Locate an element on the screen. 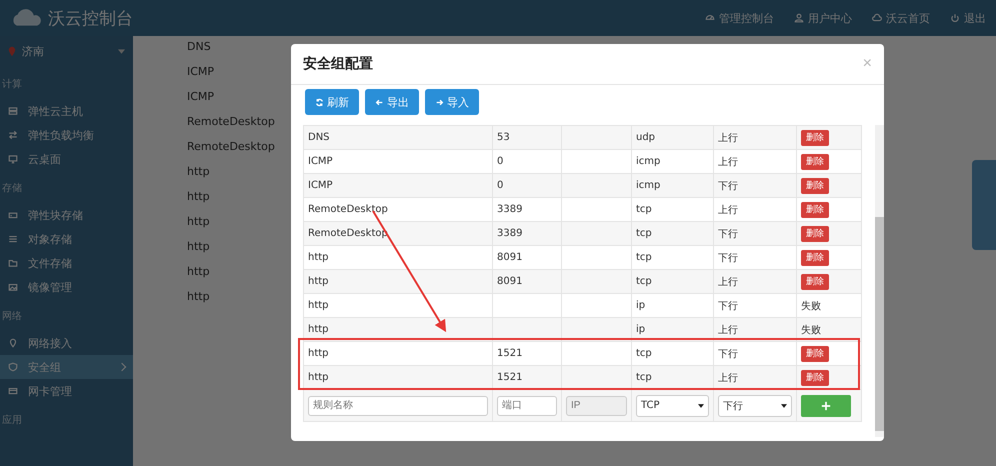 This screenshot has width=996, height=466. table-cell: 1521 is located at coordinates (527, 378).